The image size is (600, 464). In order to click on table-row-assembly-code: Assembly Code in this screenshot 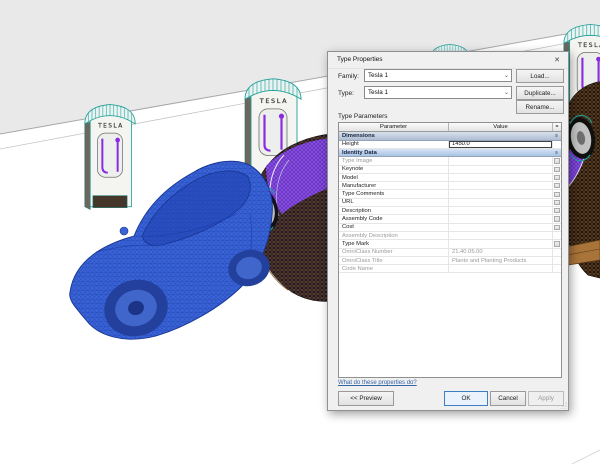, I will do `click(450, 219)`.